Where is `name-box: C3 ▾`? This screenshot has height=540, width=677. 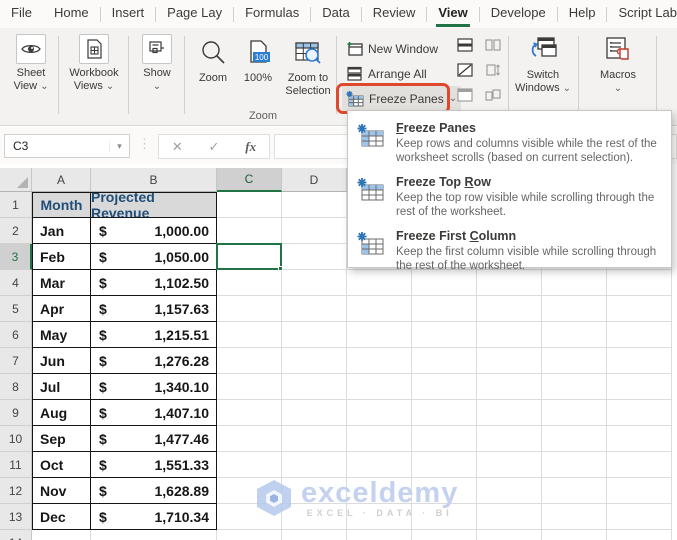
name-box: C3 ▾ is located at coordinates (67, 146).